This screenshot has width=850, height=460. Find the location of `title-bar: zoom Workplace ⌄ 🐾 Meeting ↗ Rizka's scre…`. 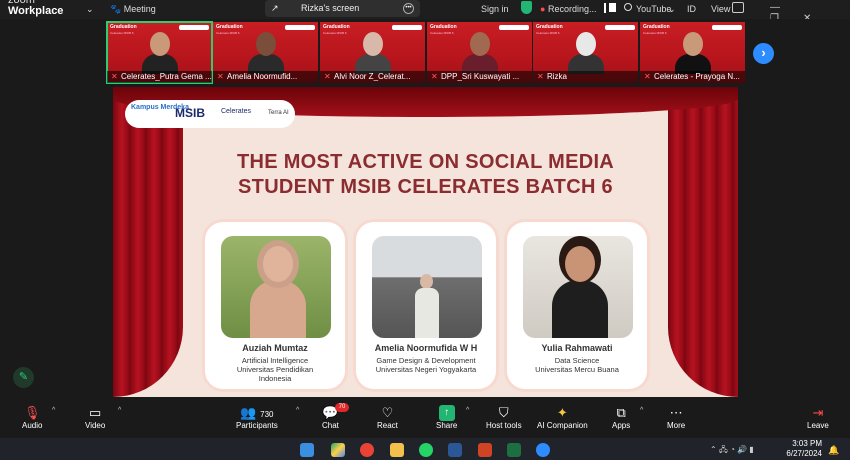

title-bar: zoom Workplace ⌄ 🐾 Meeting ↗ Rizka's scre… is located at coordinates (425, 12).